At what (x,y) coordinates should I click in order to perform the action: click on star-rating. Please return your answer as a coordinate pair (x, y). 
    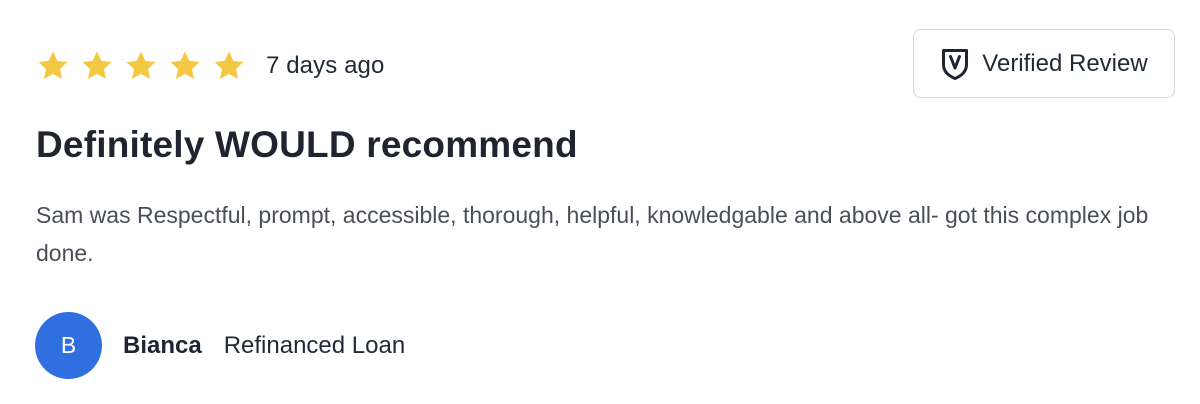
    Looking at the image, I should click on (146, 66).